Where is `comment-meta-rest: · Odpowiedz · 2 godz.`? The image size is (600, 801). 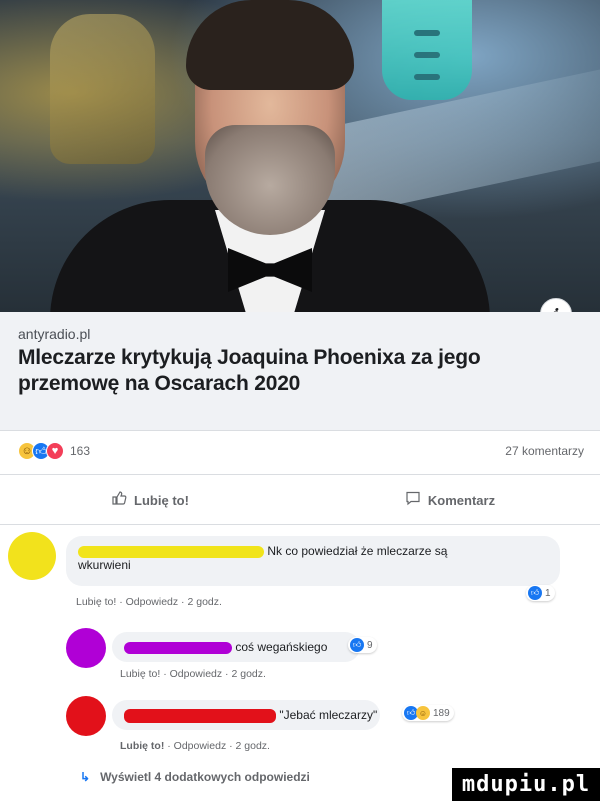
comment-meta-rest: · Odpowiedz · 2 godz. is located at coordinates (217, 746).